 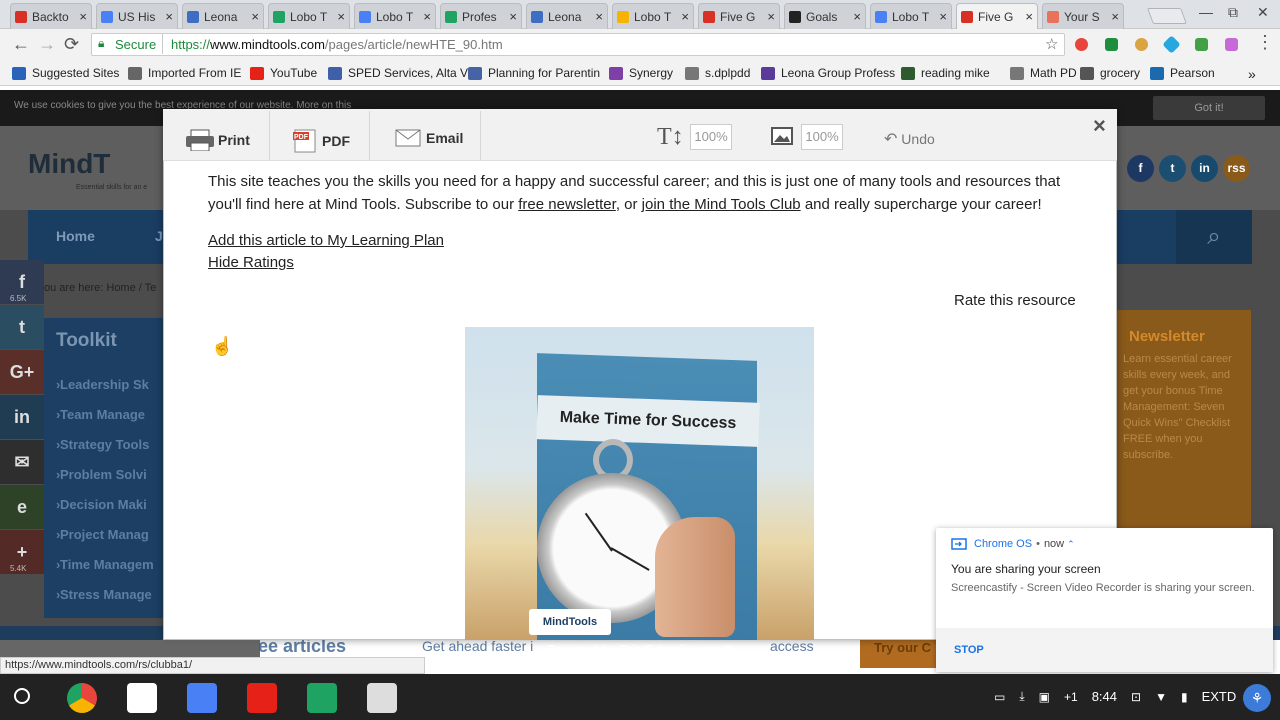 What do you see at coordinates (322, 698) in the screenshot?
I see `classroom-icon` at bounding box center [322, 698].